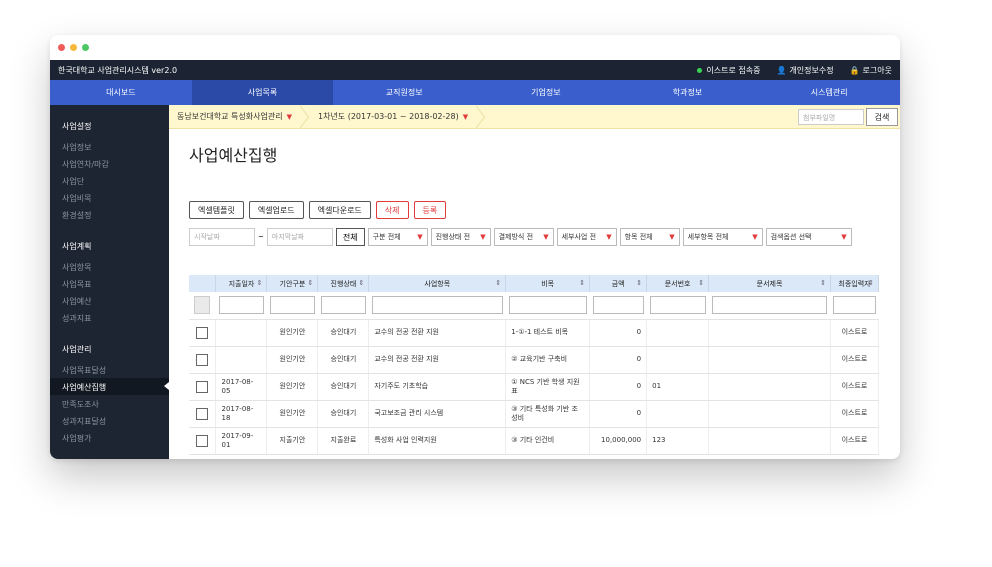 The image size is (992, 567). I want to click on cell-expense-category: ② 교육기반 구축비, so click(548, 360).